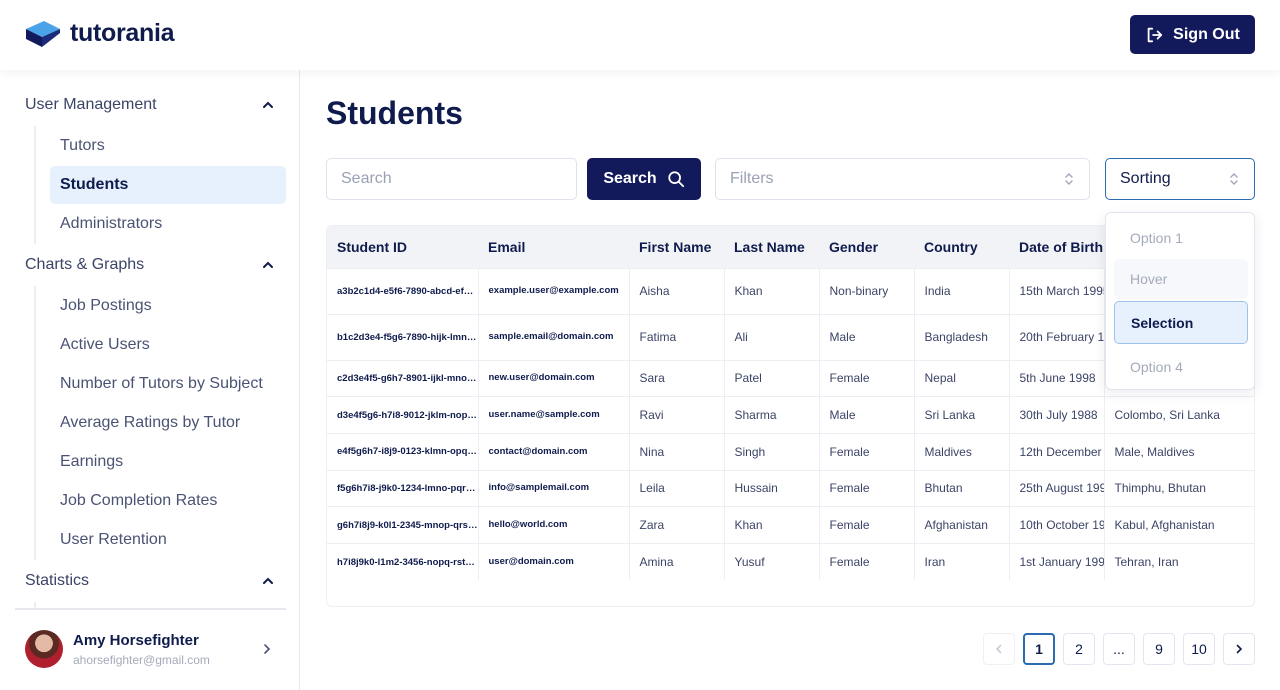  What do you see at coordinates (136, 640) in the screenshot?
I see `user-name: Amy Horsefighter` at bounding box center [136, 640].